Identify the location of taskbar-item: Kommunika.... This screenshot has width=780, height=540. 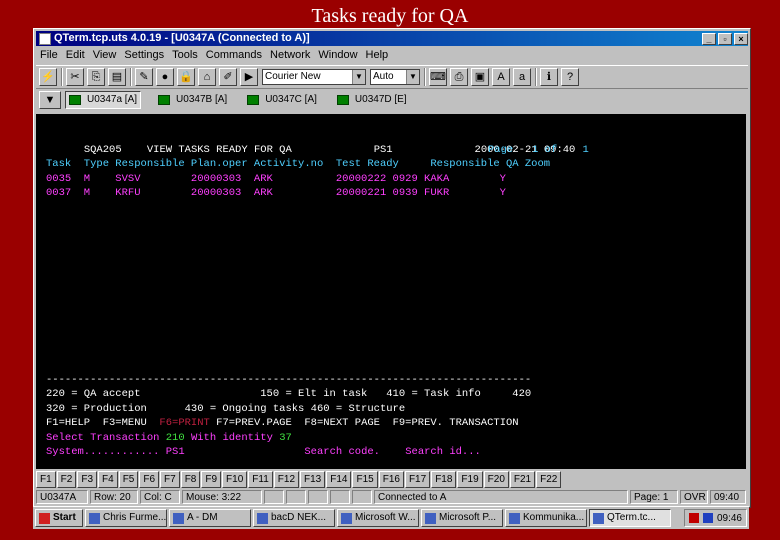
(546, 518).